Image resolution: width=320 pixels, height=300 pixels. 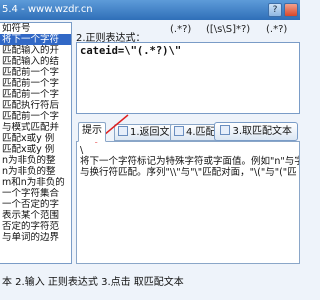 What do you see at coordinates (275, 10) in the screenshot?
I see `help-button: ?` at bounding box center [275, 10].